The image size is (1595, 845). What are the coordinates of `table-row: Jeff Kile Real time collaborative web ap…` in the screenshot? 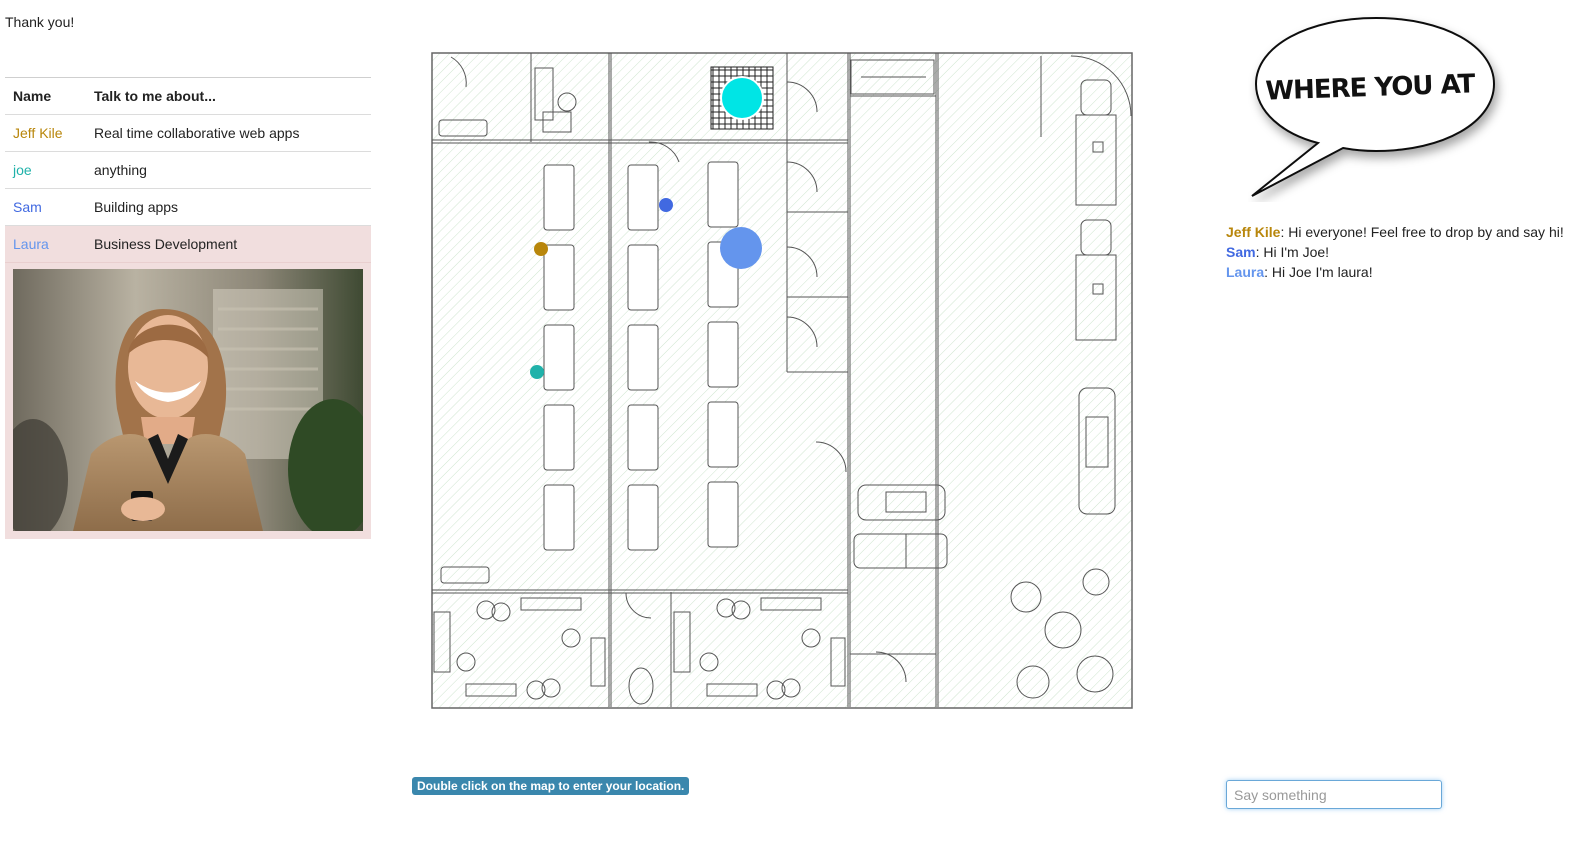 It's located at (188, 132).